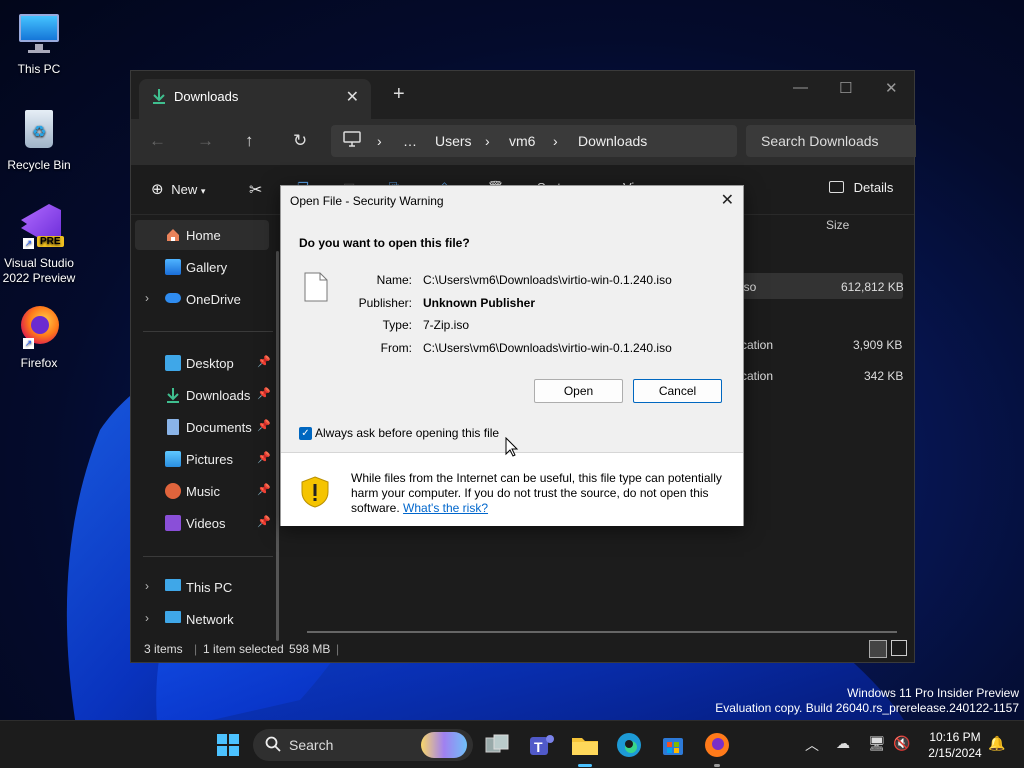  I want to click on dialog-title: Open File - Security Warning, so click(367, 201).